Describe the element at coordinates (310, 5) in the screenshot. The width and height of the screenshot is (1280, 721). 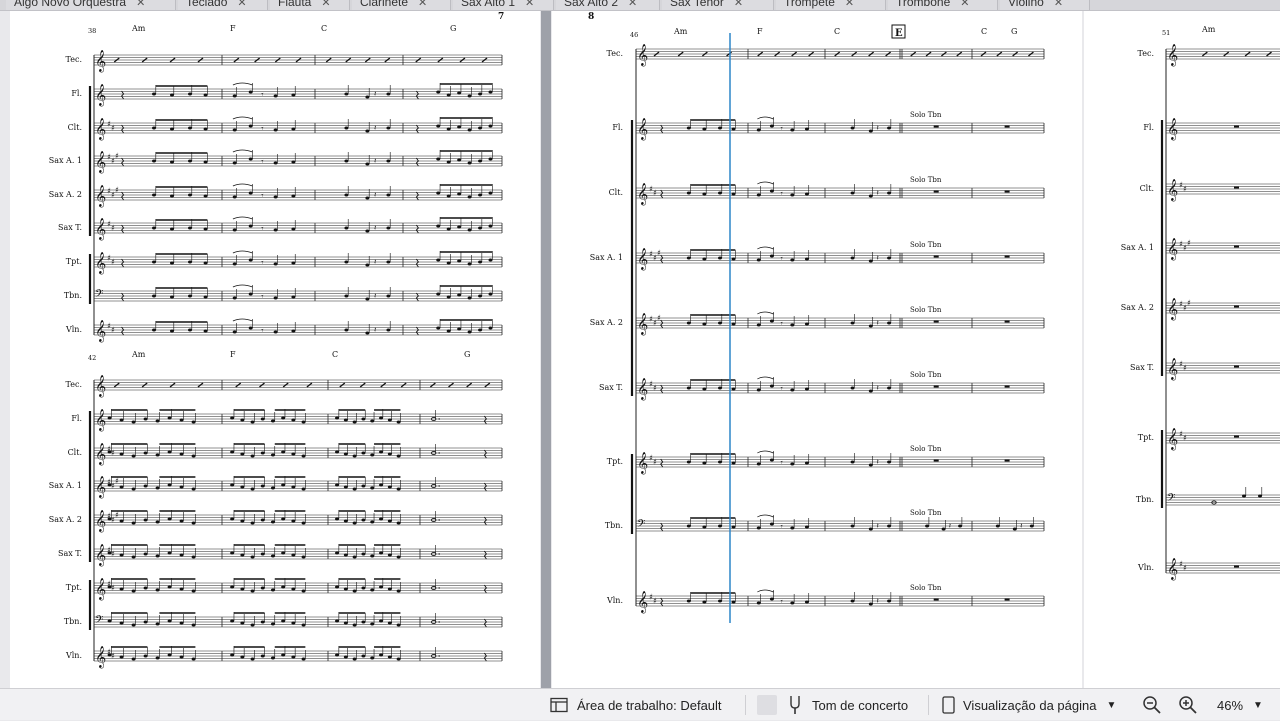
I see `document-tab: Flauta ✕` at that location.